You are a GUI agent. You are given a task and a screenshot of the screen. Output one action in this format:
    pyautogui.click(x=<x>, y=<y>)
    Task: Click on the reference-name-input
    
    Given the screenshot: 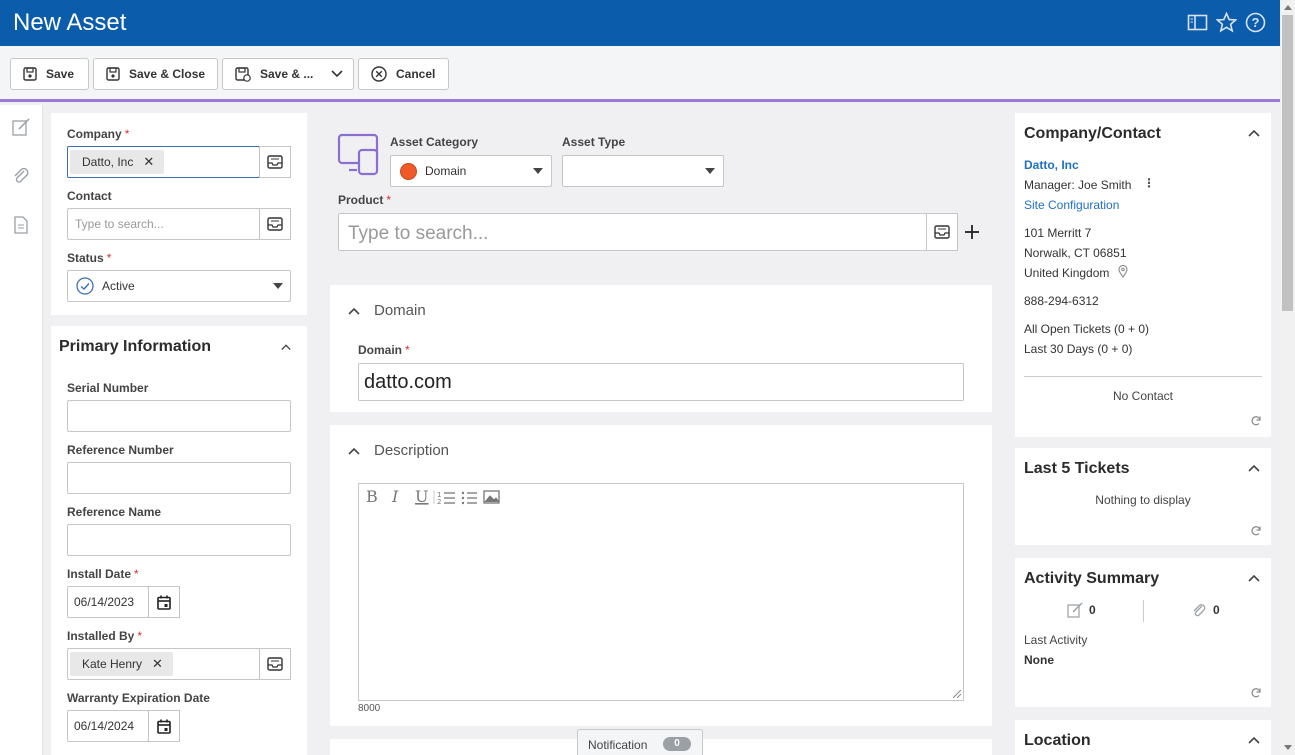 What is the action you would take?
    pyautogui.click(x=179, y=540)
    